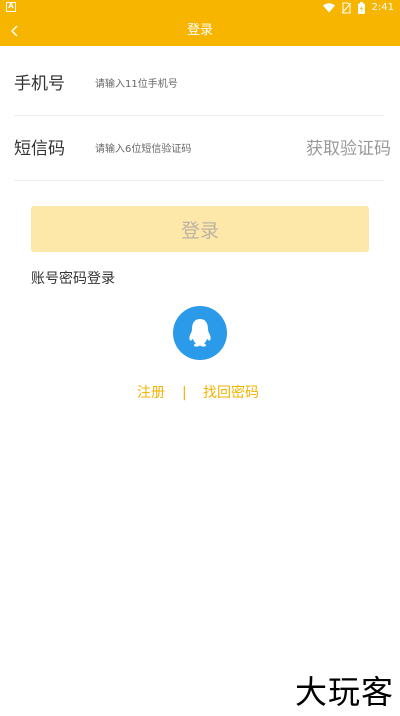 This screenshot has width=400, height=716. Describe the element at coordinates (151, 393) in the screenshot. I see `register-link: 注册` at that location.